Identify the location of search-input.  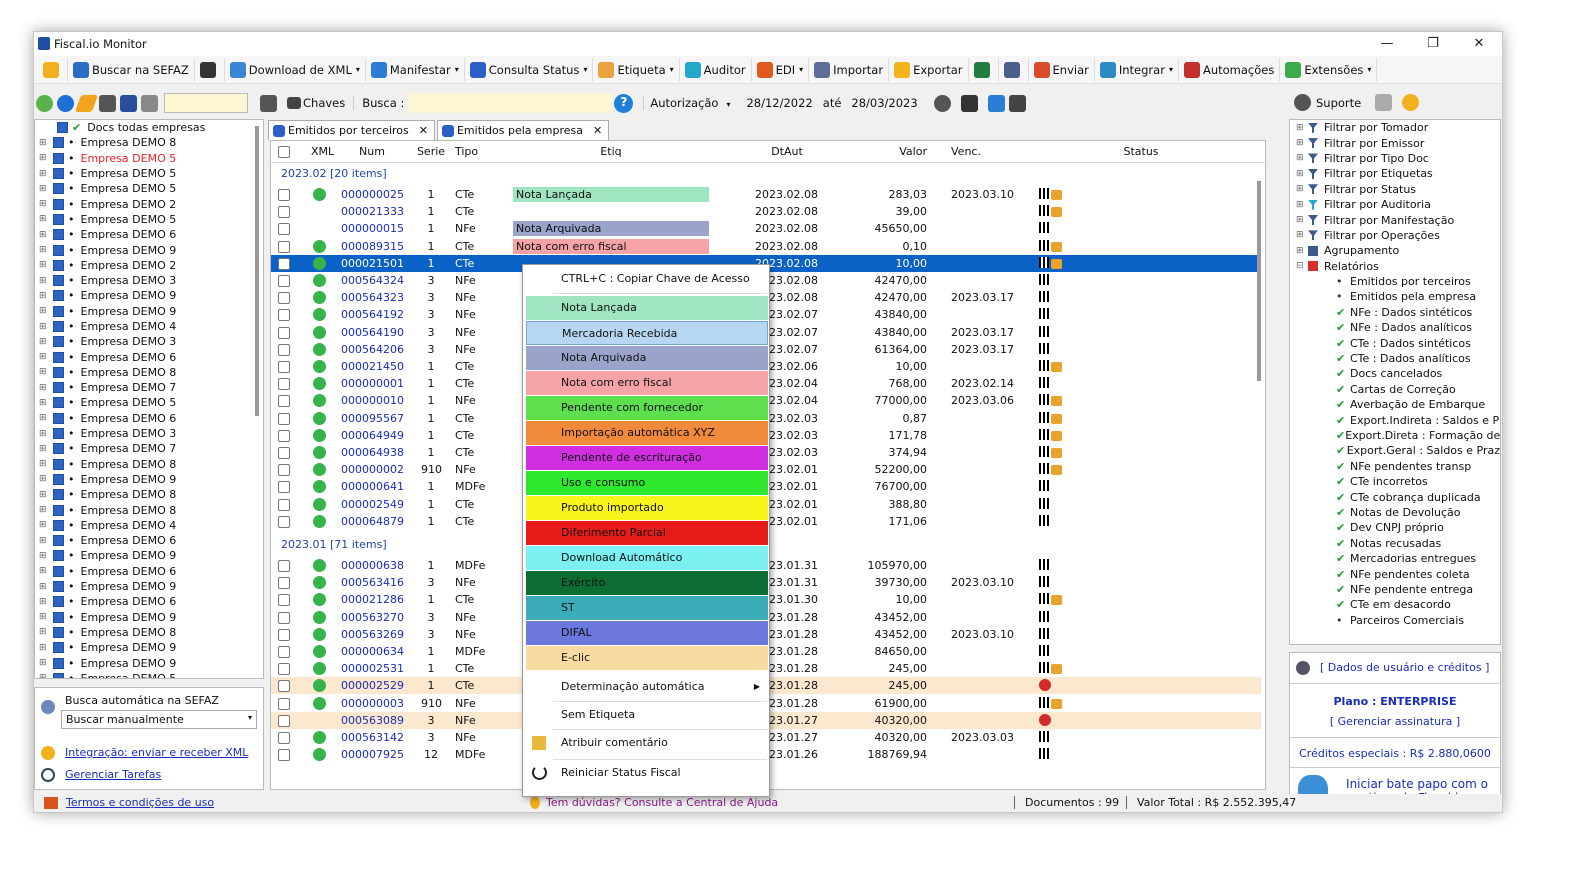
(510, 103).